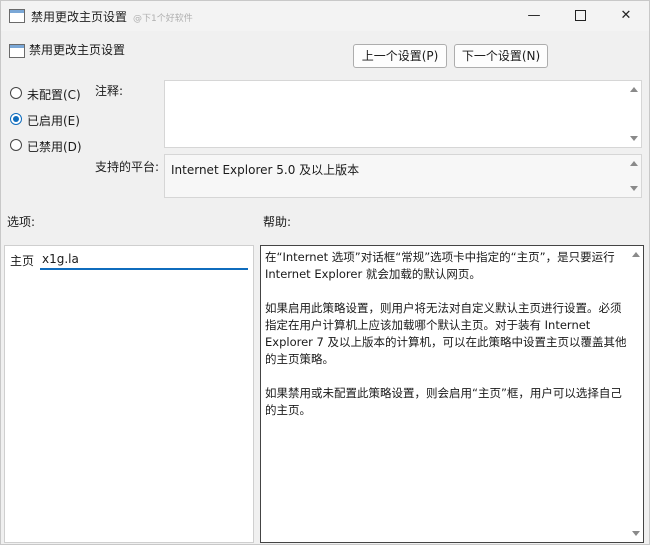 The image size is (650, 545). I want to click on help-section-label: 帮助:, so click(277, 222).